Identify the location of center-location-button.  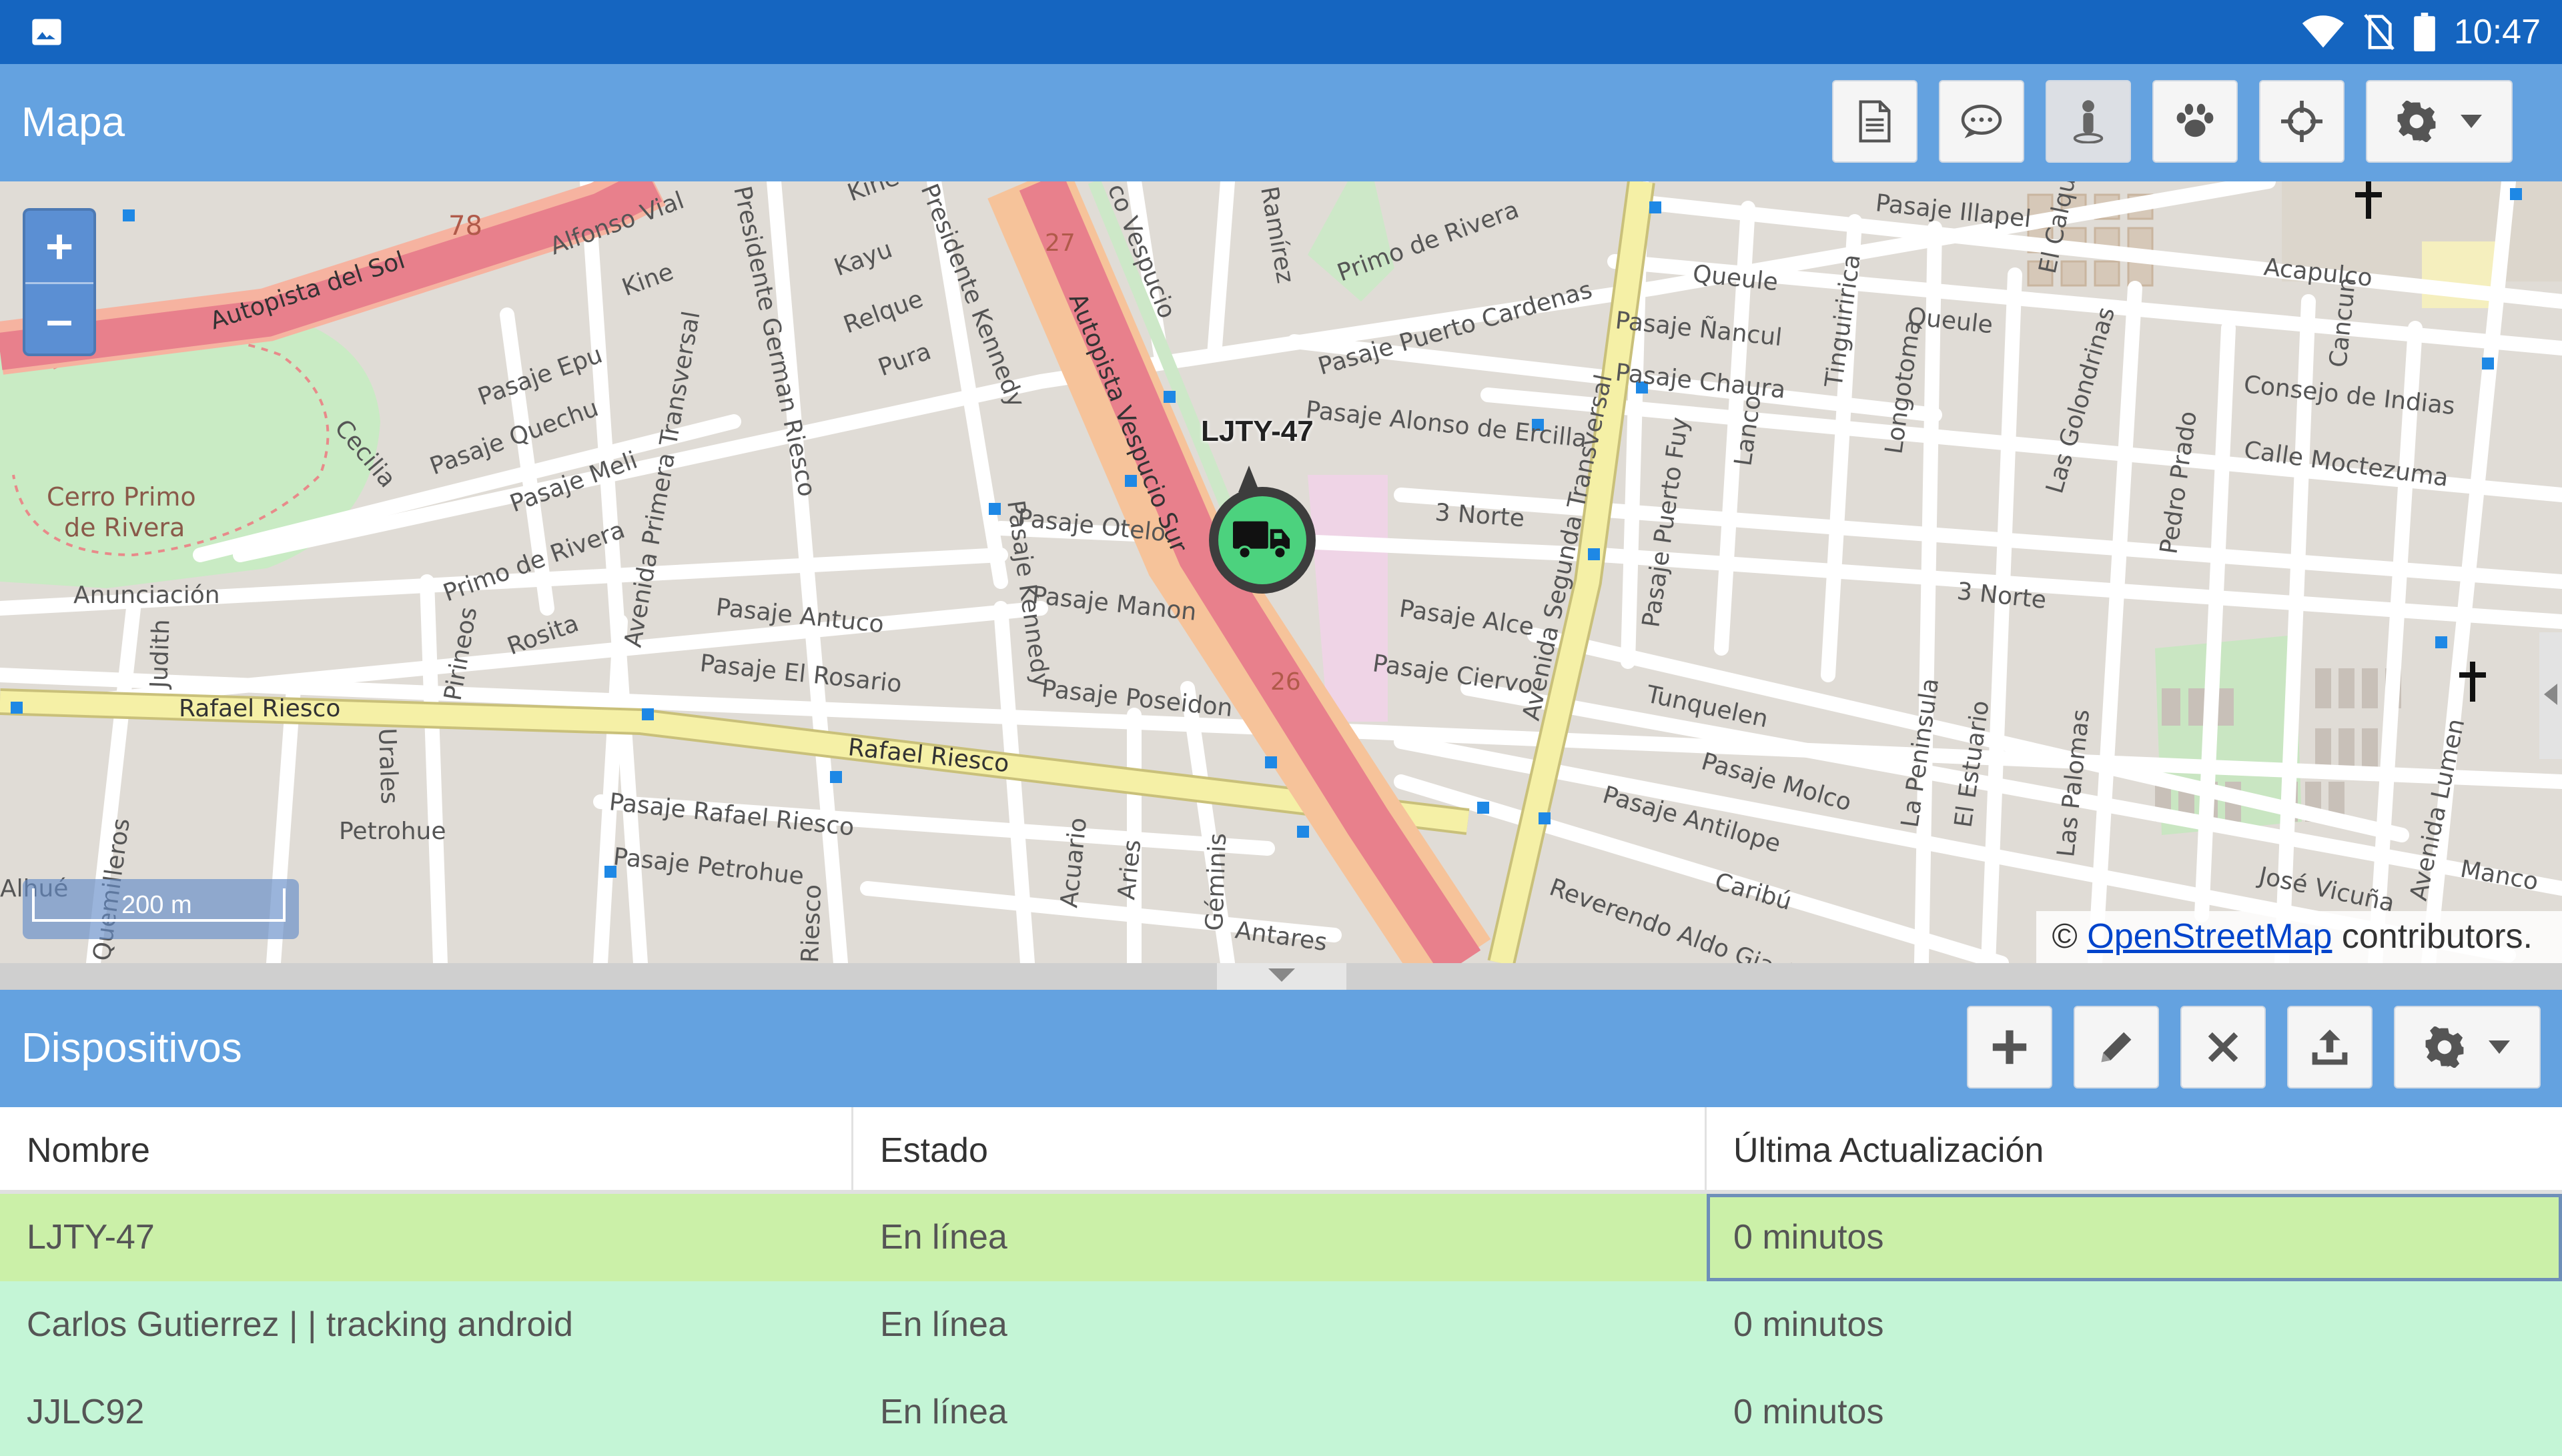
(2301, 121).